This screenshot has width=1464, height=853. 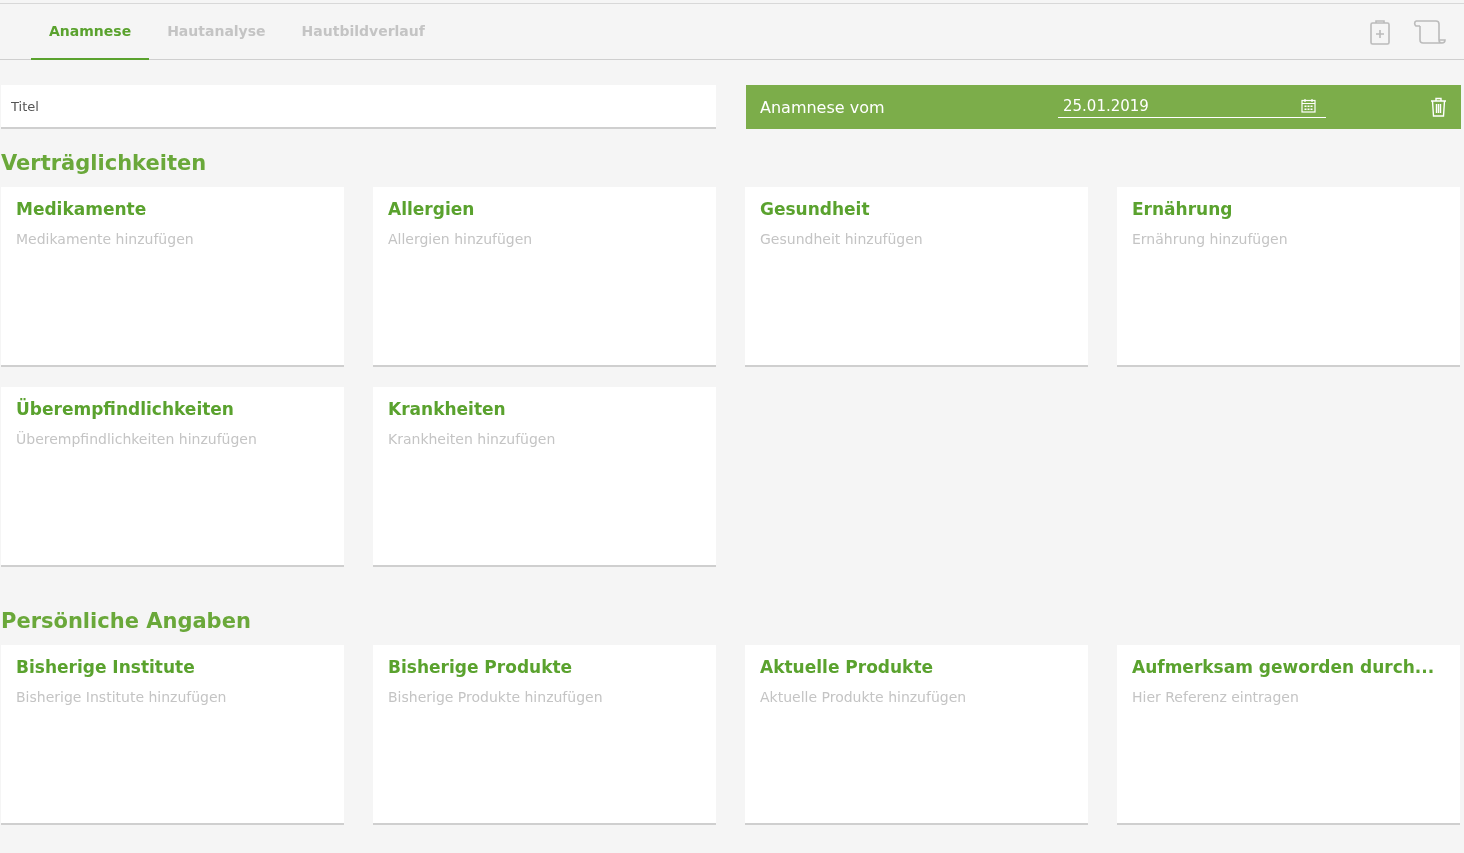 What do you see at coordinates (916, 239) in the screenshot?
I see `input-field: Gesundheit hinzufügen` at bounding box center [916, 239].